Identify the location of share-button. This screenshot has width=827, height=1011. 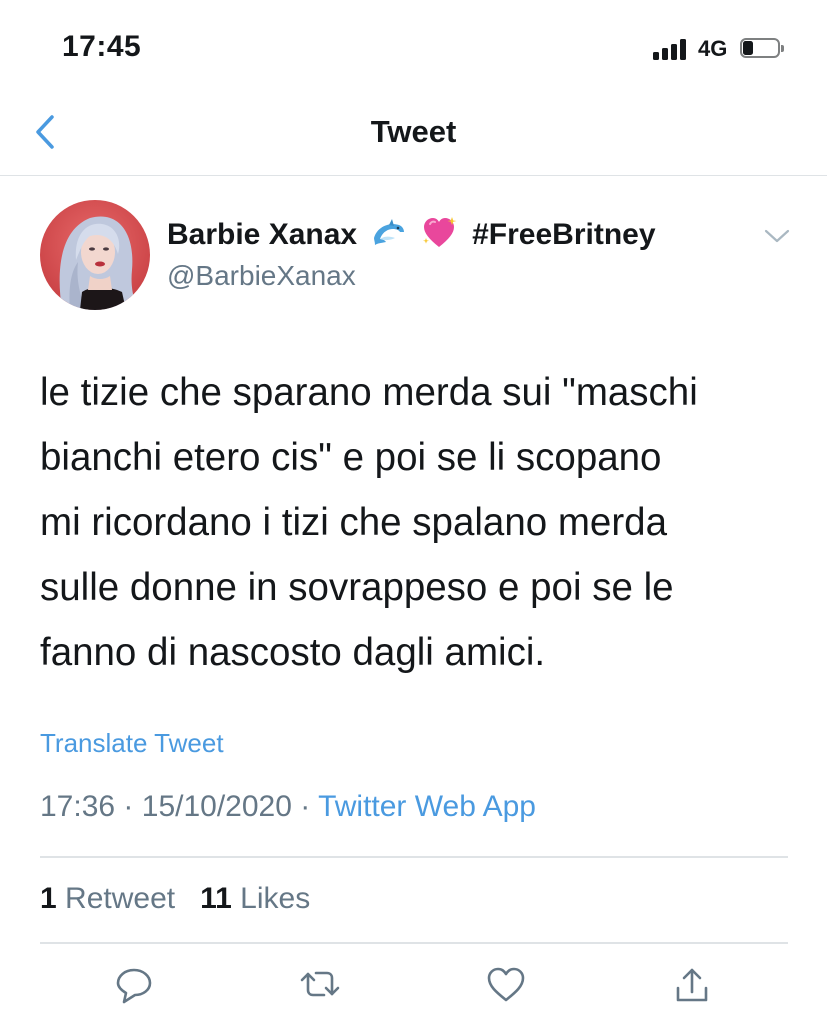
(692, 984).